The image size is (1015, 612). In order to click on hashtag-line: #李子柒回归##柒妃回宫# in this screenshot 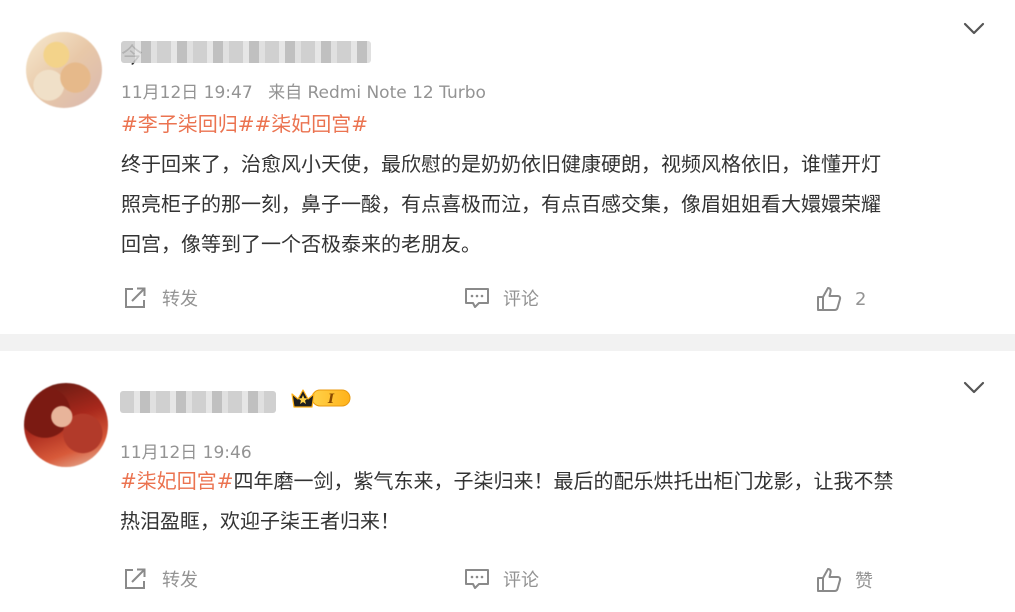, I will do `click(551, 124)`.